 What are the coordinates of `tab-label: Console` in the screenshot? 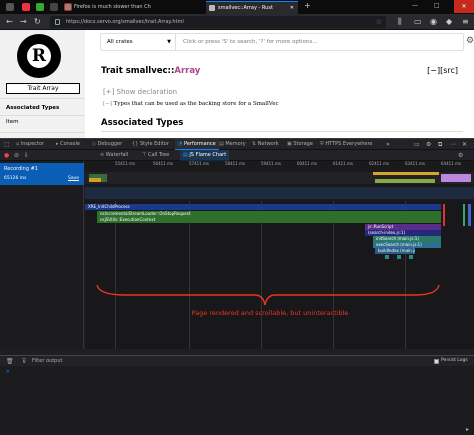 It's located at (70, 144).